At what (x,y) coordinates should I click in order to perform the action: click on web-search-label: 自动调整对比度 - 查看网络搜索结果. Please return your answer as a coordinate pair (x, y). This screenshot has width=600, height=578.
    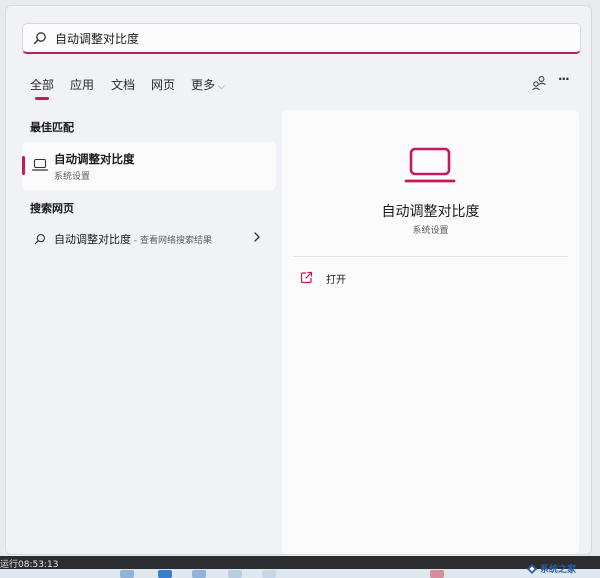
    Looking at the image, I should click on (133, 239).